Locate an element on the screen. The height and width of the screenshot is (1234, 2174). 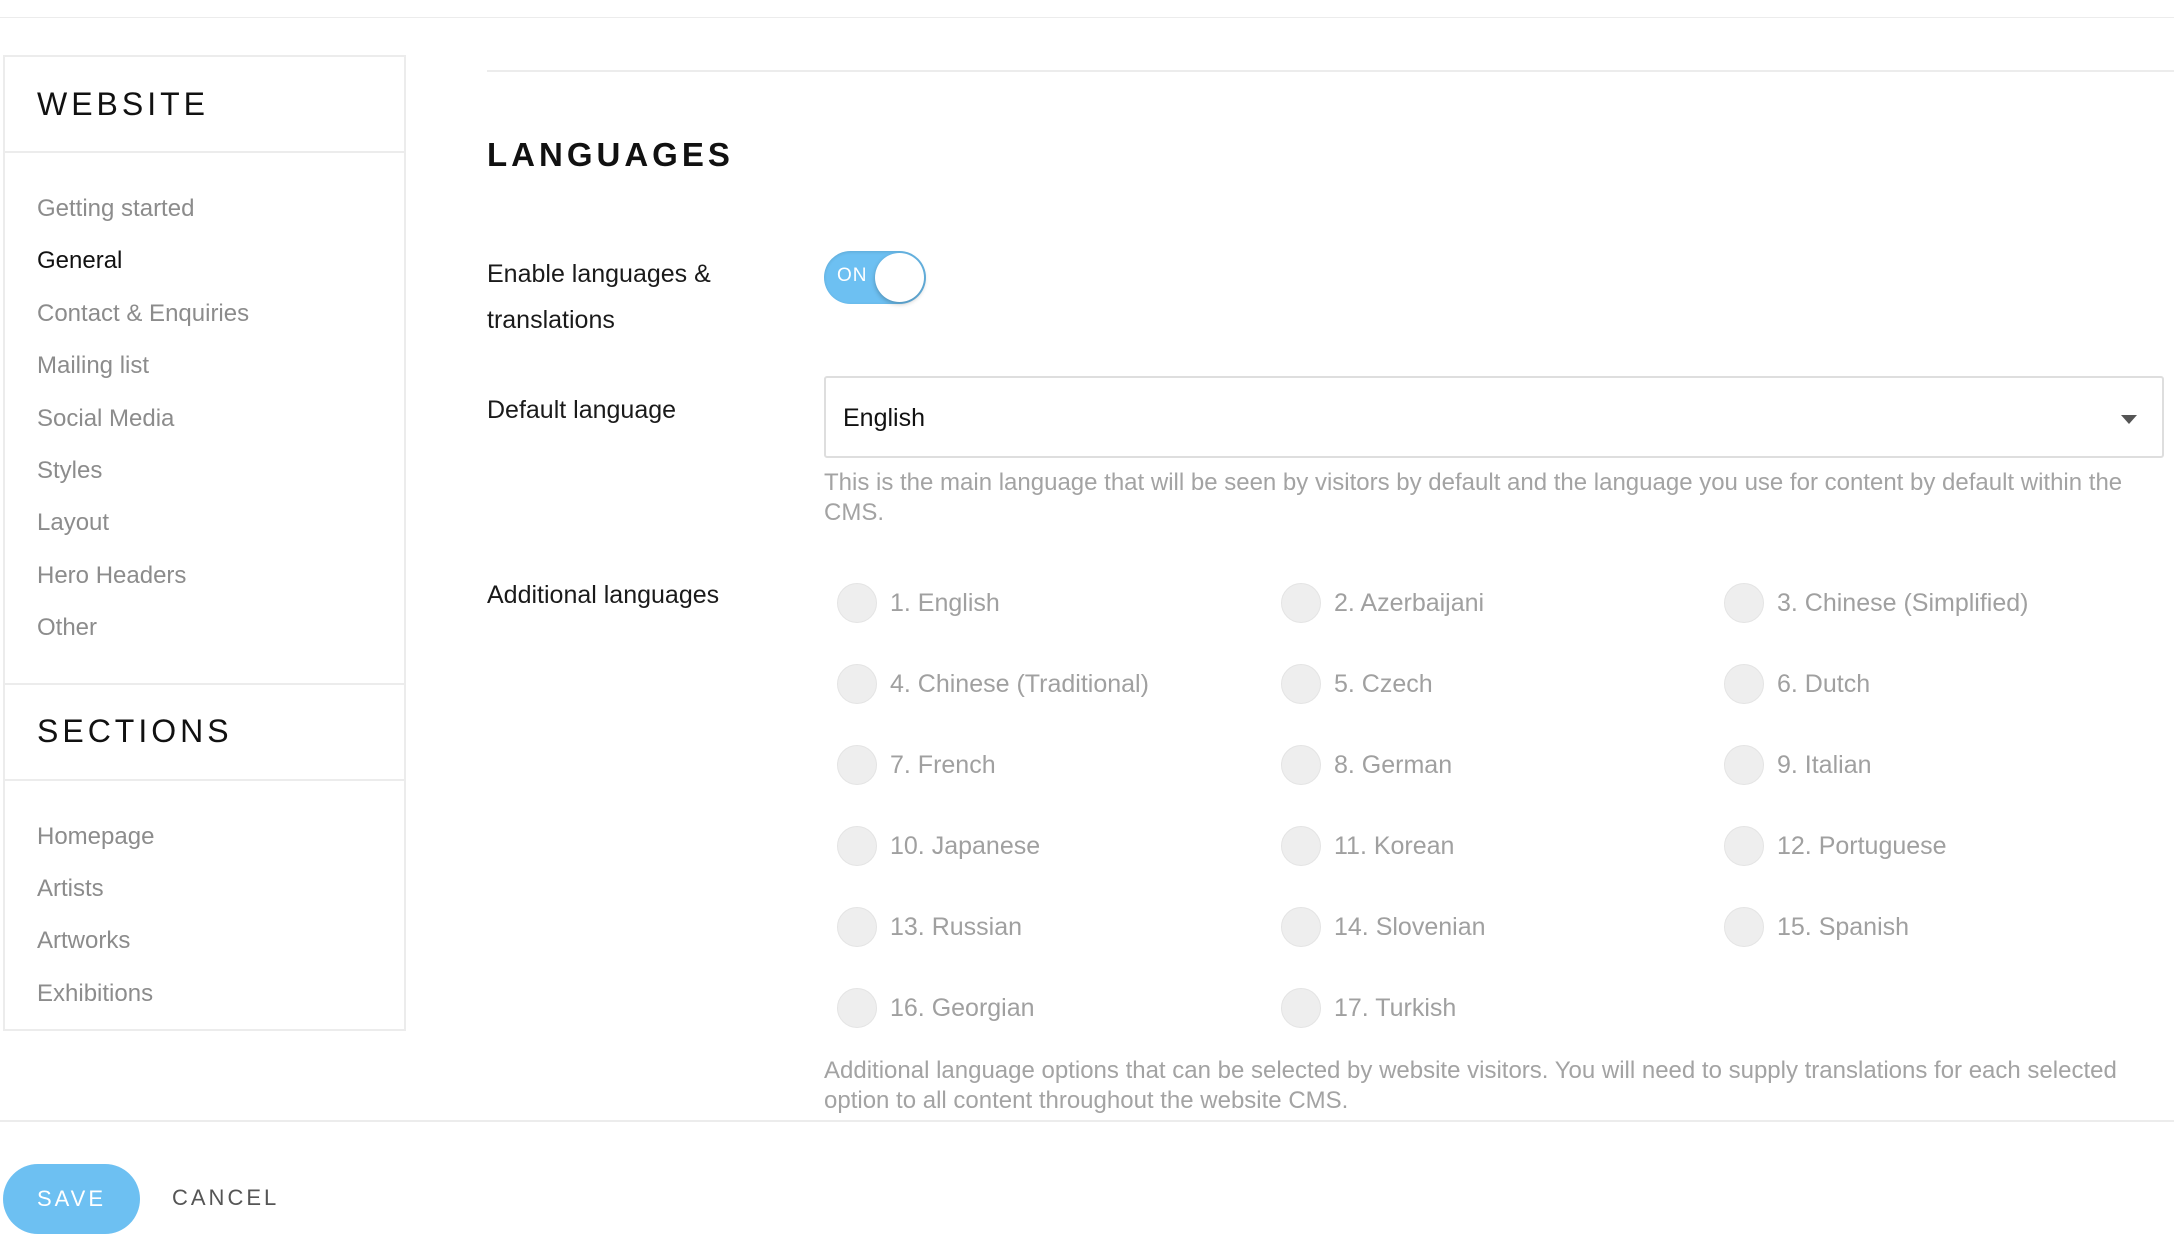
sections-group-header: SECTIONS is located at coordinates (204, 733).